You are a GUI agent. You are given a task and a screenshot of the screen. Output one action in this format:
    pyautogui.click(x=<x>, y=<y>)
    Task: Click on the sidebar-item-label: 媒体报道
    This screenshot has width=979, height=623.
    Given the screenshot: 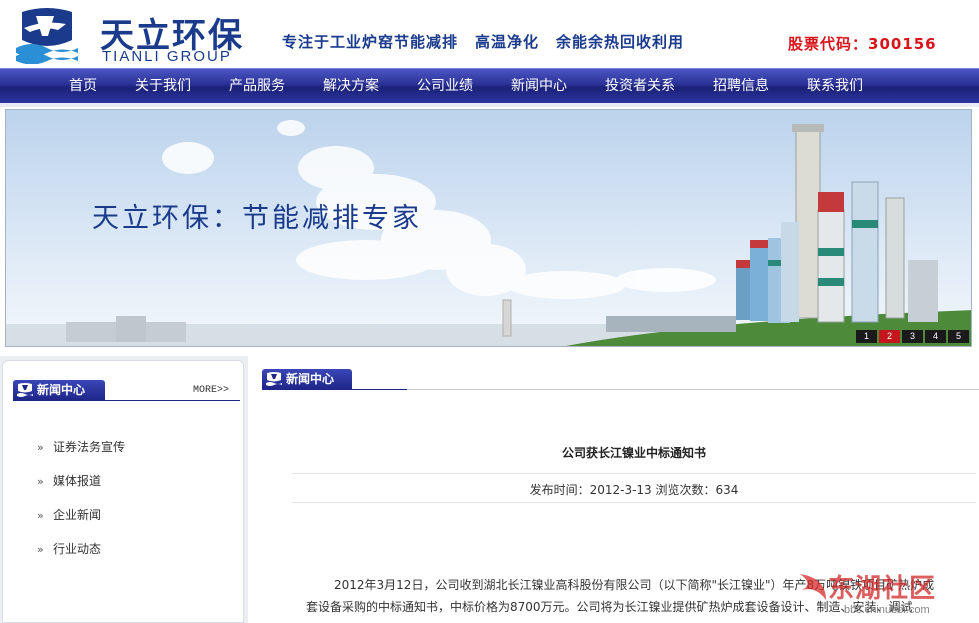 What is the action you would take?
    pyautogui.click(x=77, y=481)
    